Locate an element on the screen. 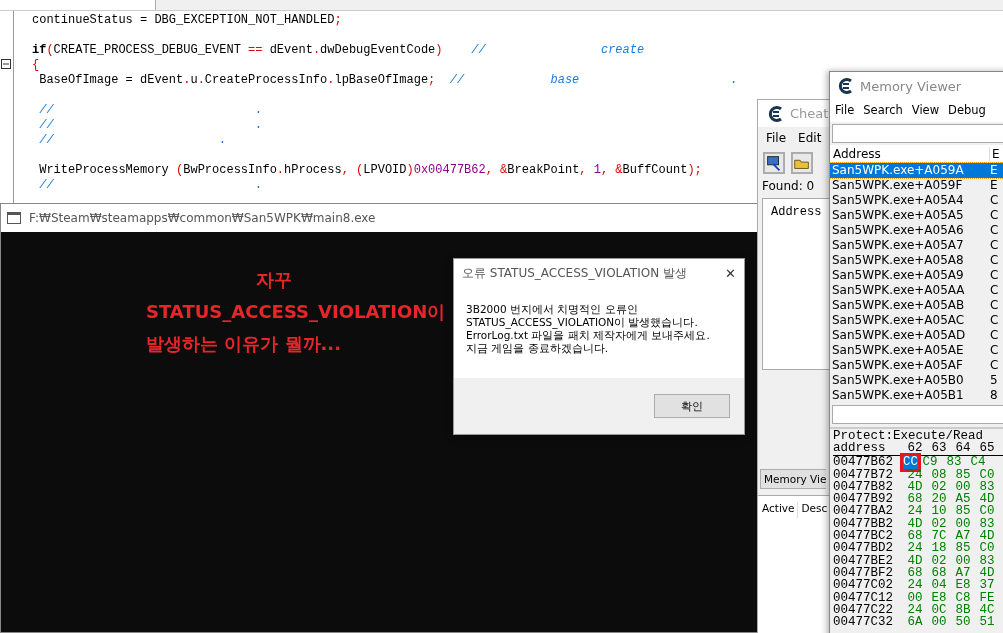  disassembly-row: San5WPK.exe+A05A6 C is located at coordinates (916, 230).